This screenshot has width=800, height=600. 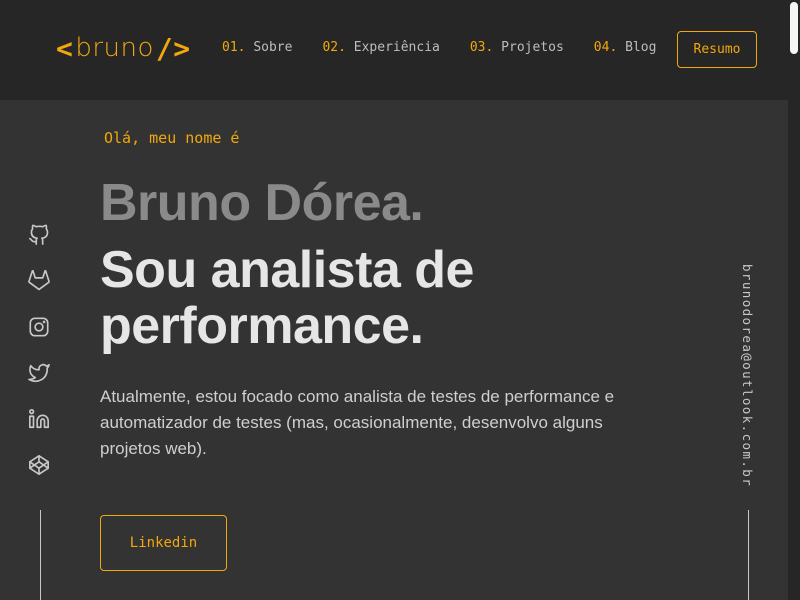 I want to click on nav-item-label: Experiência, so click(x=396, y=47).